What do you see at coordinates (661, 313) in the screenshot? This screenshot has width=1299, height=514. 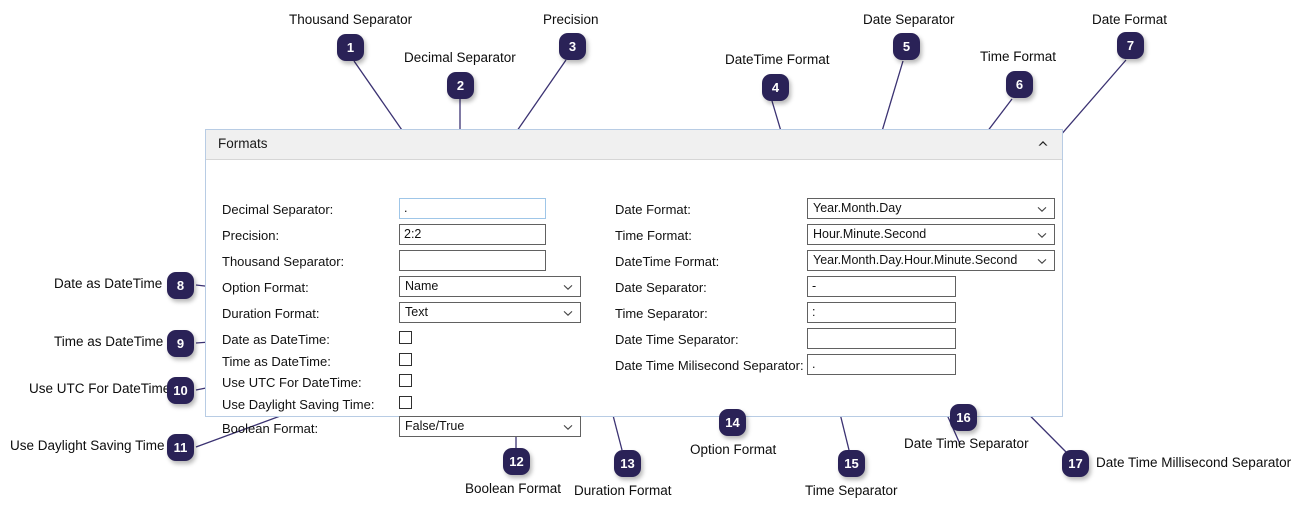 I see `label-time-separator: Time Separator:` at bounding box center [661, 313].